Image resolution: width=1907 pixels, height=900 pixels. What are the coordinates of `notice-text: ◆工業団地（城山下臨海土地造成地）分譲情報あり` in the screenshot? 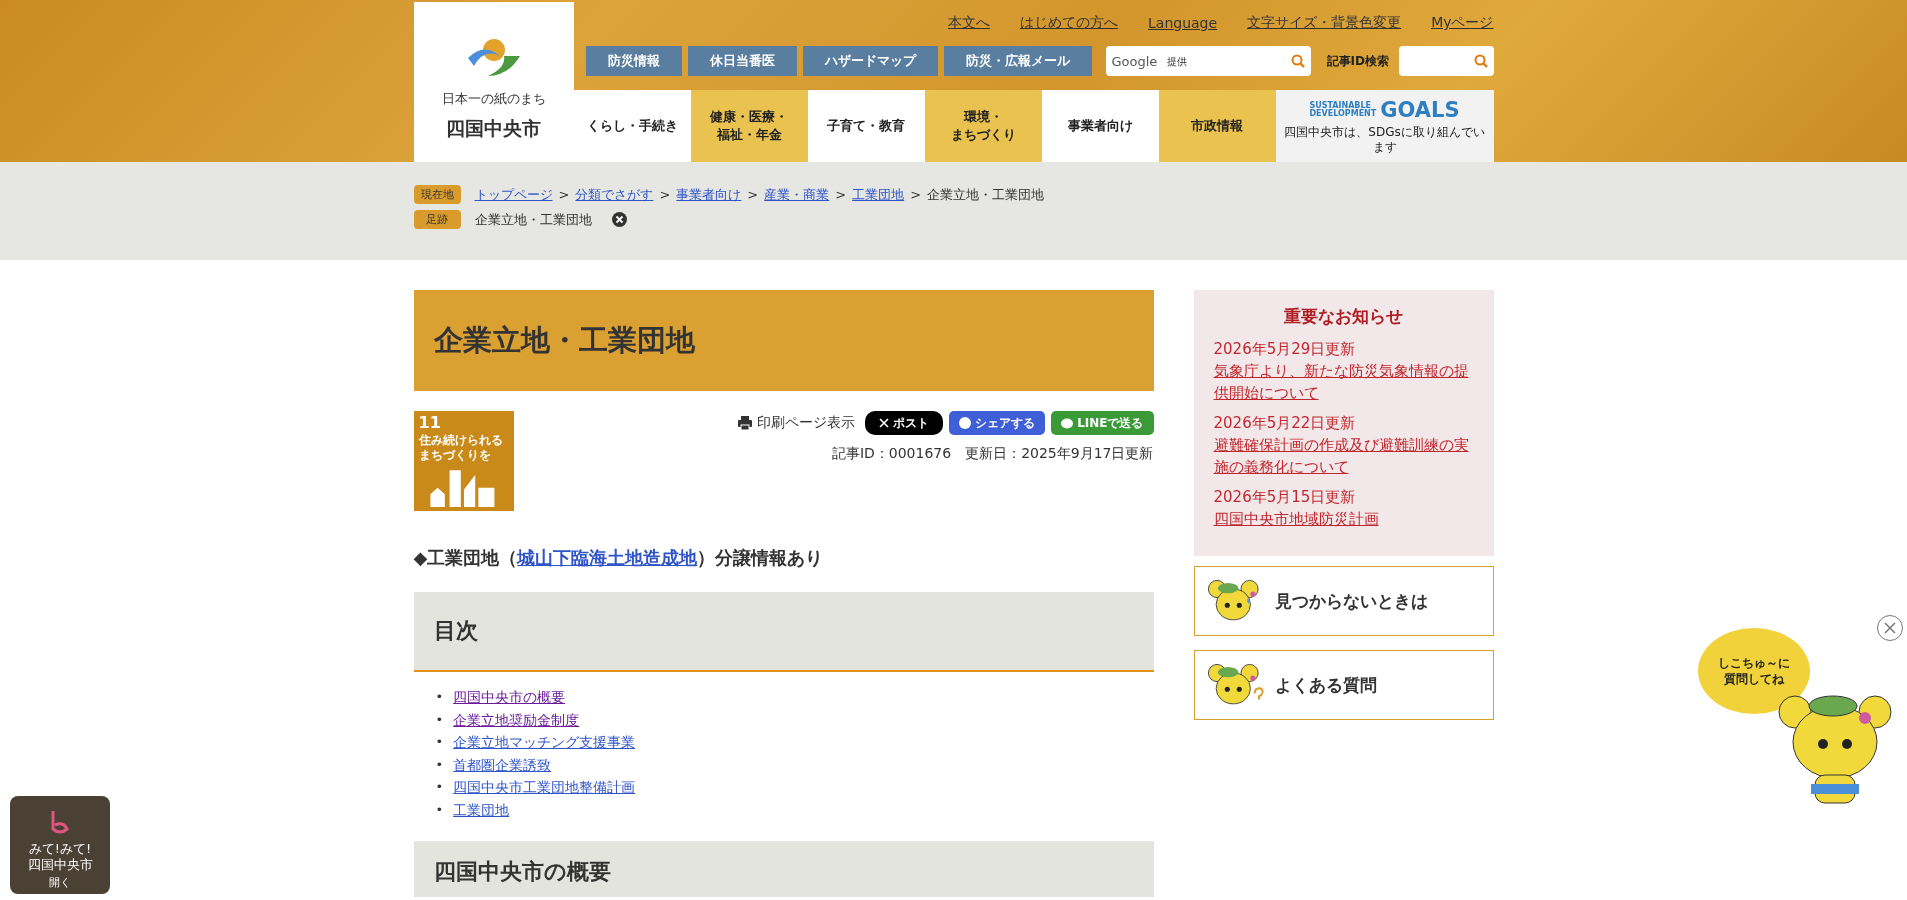 It's located at (619, 558).